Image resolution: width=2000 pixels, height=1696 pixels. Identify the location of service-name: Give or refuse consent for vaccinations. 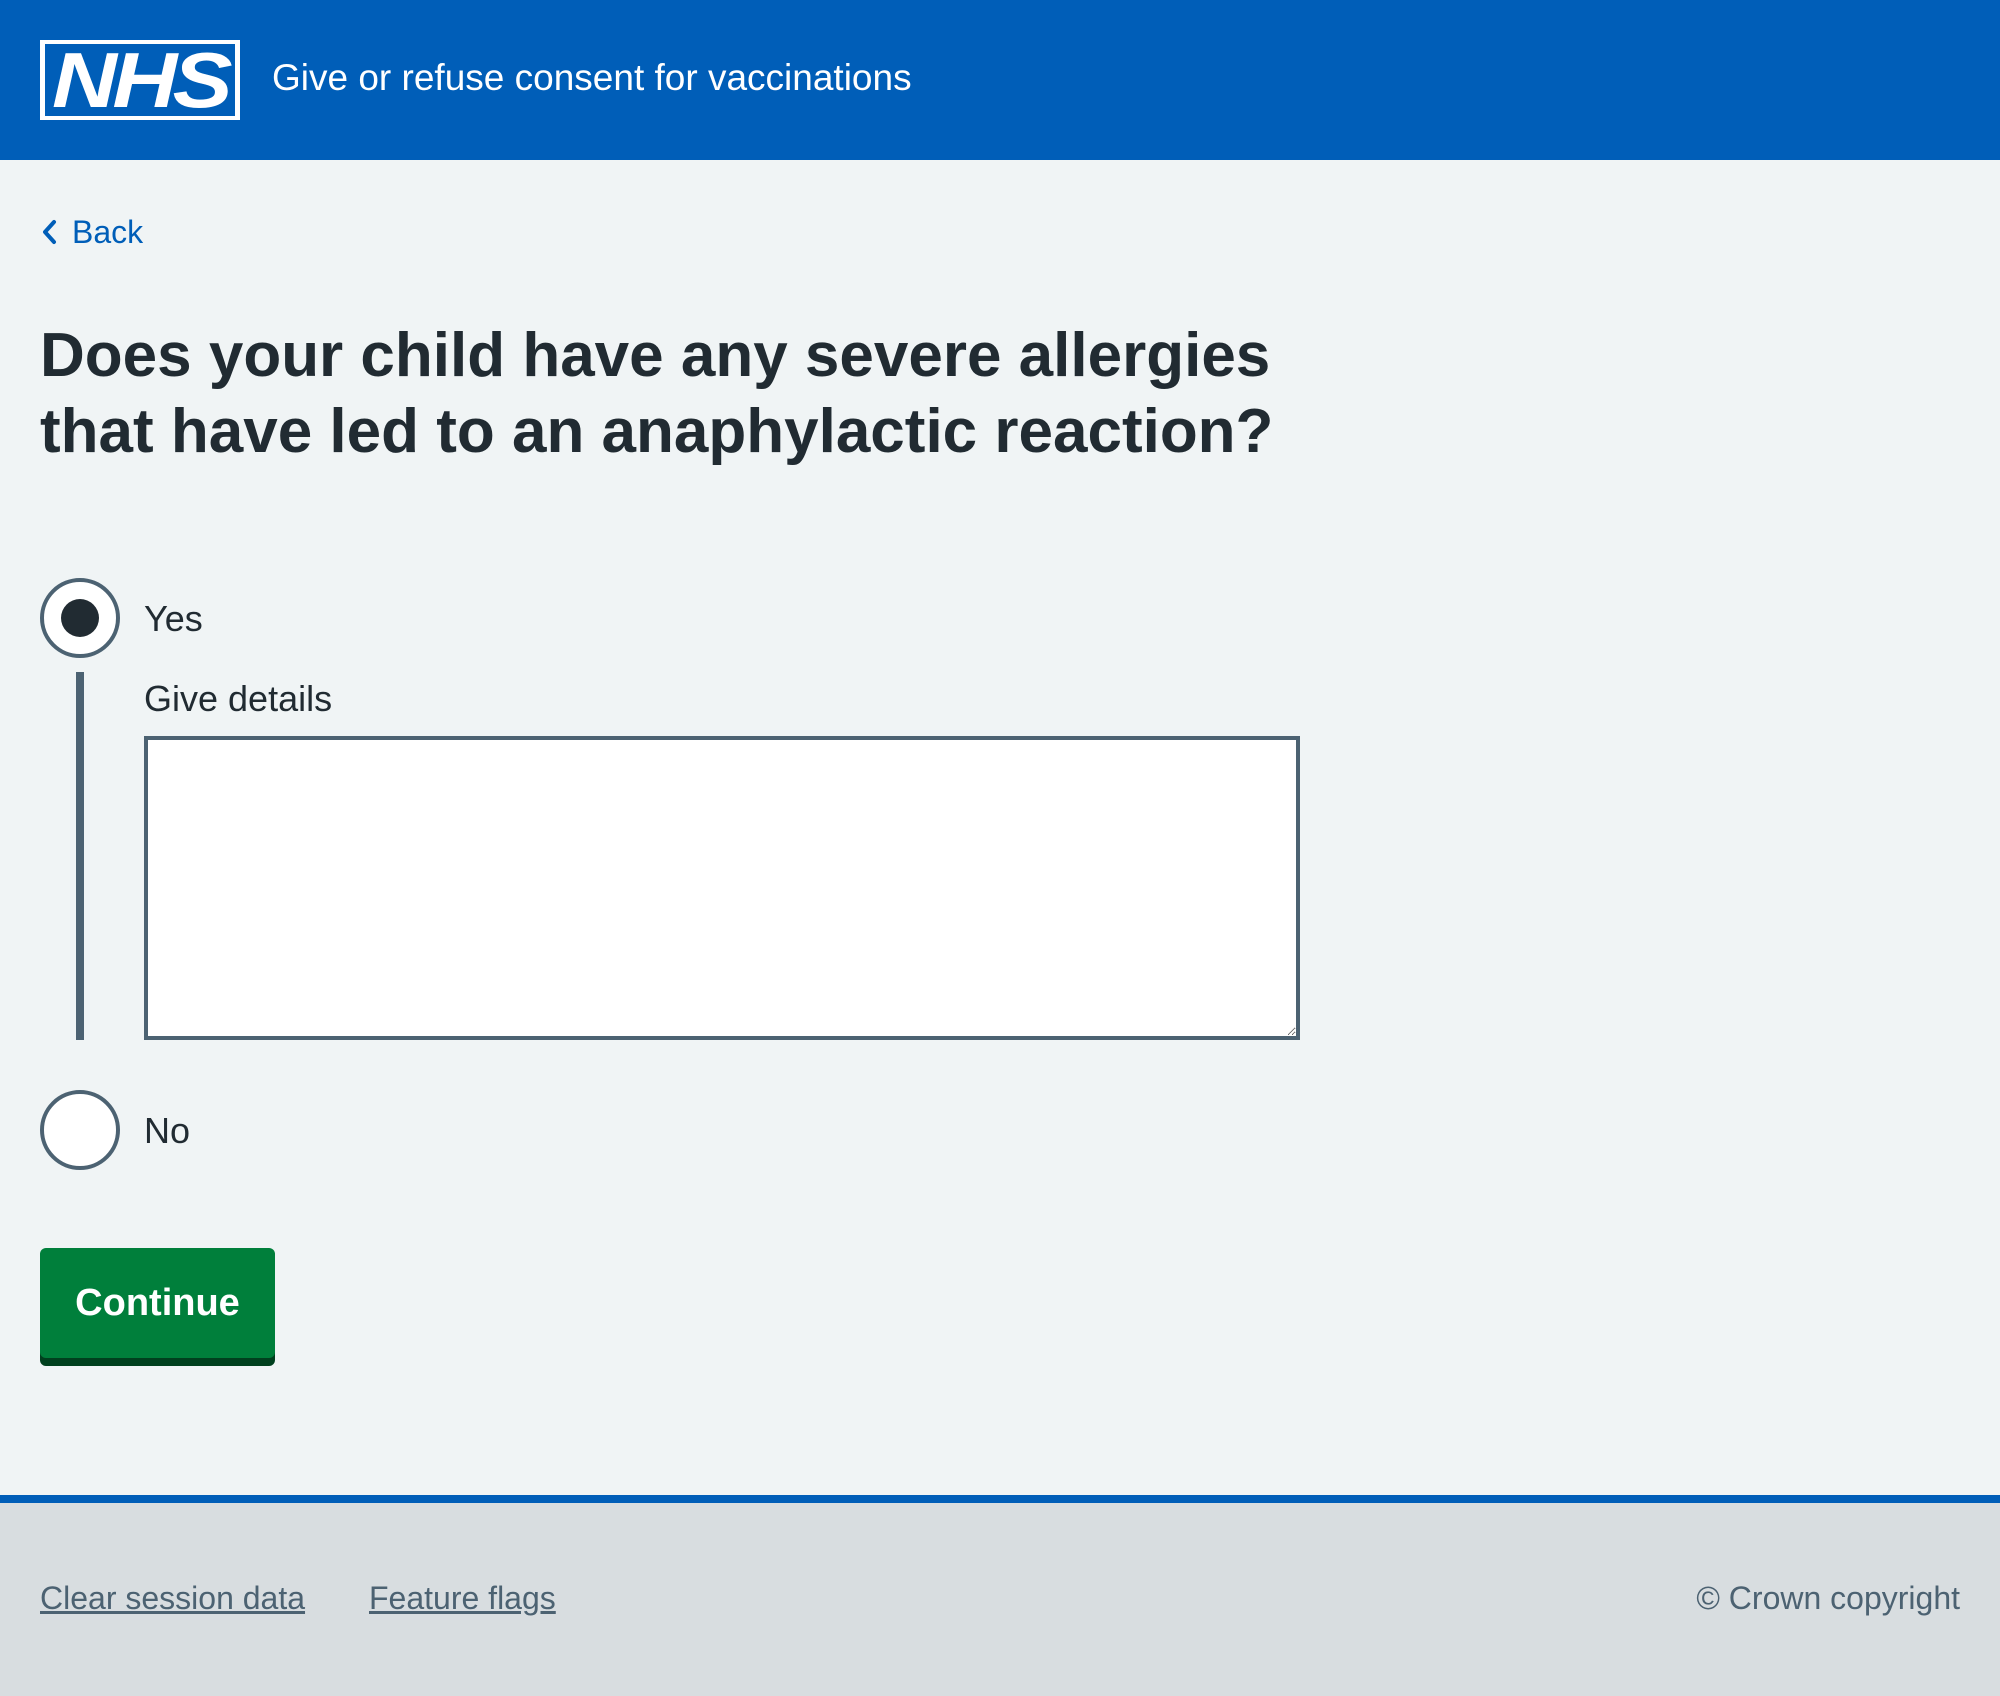
(592, 78).